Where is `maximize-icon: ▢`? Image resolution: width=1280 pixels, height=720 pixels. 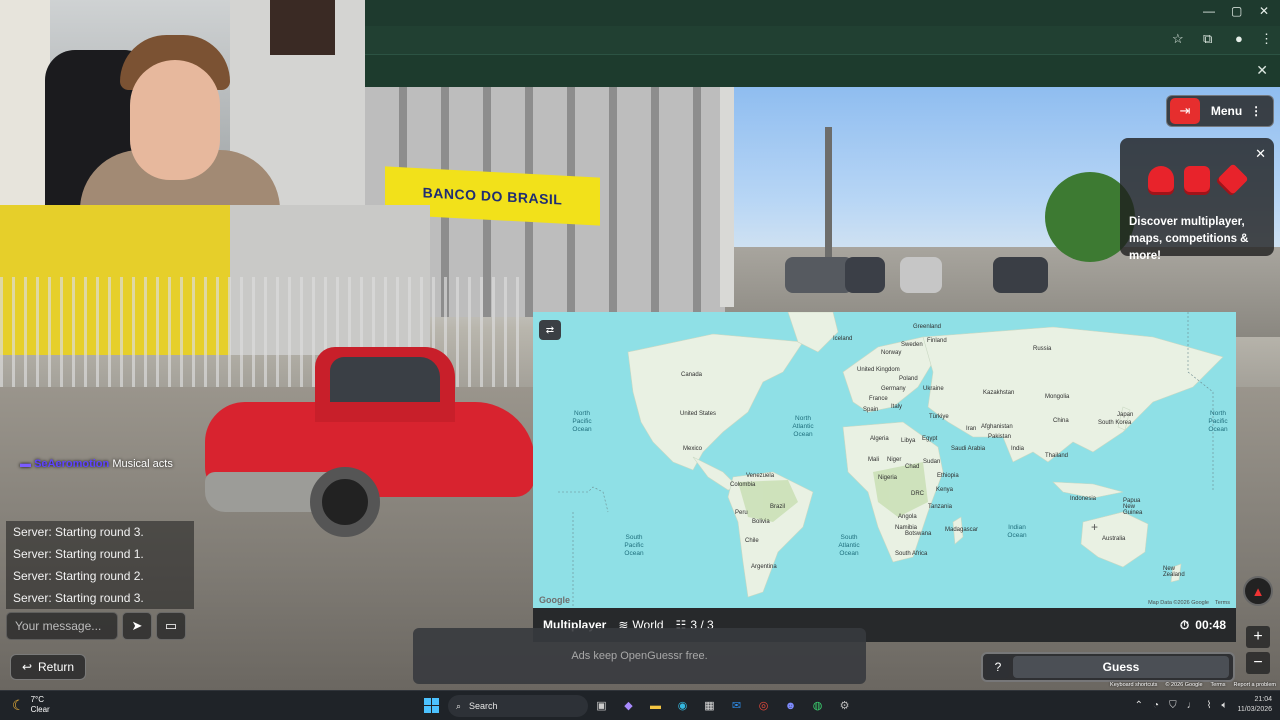
maximize-icon: ▢ is located at coordinates (1236, 11).